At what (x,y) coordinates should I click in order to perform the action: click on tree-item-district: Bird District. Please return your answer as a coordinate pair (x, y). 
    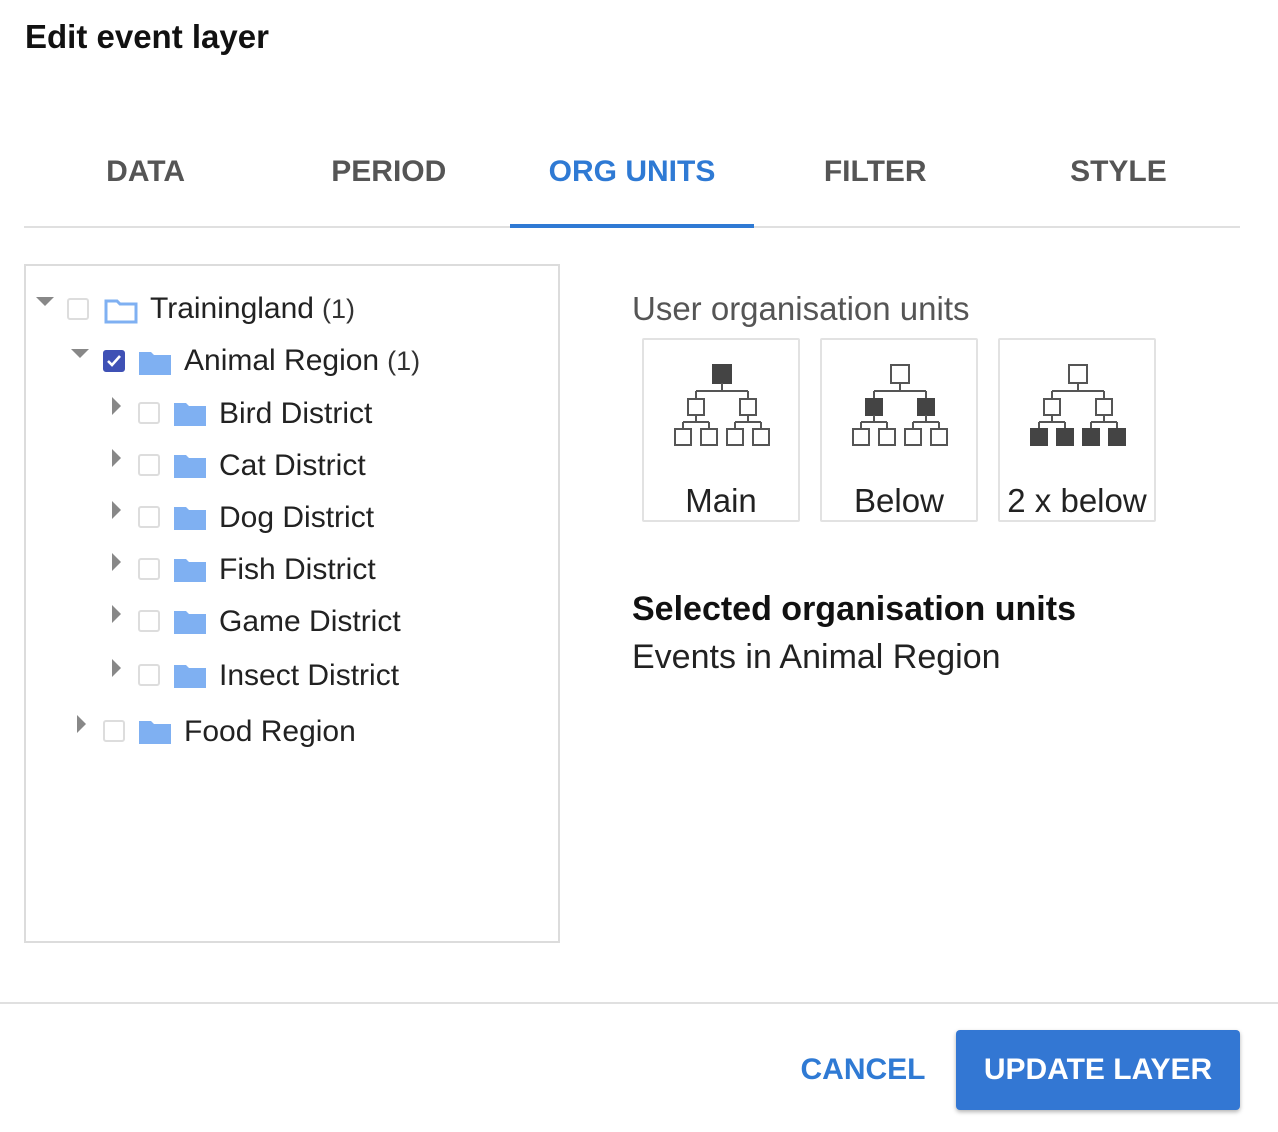
    Looking at the image, I should click on (291, 415).